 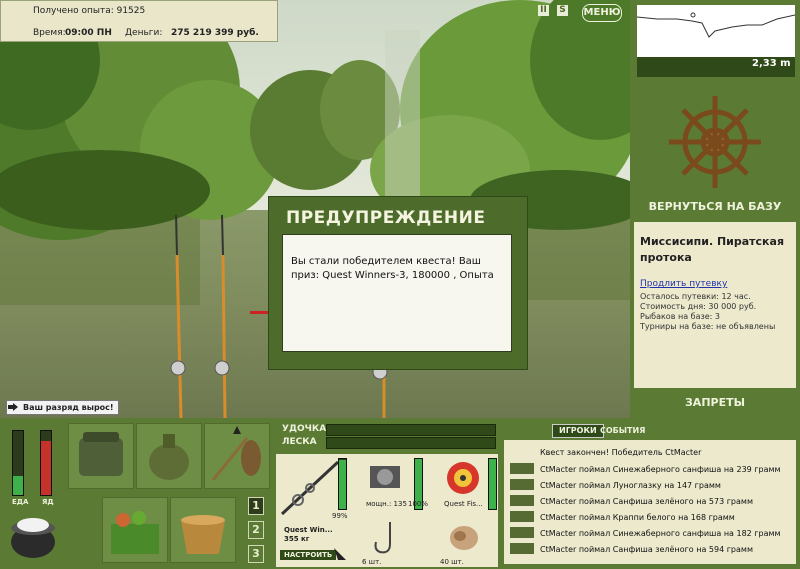 I want to click on sound-button: S, so click(x=562, y=10).